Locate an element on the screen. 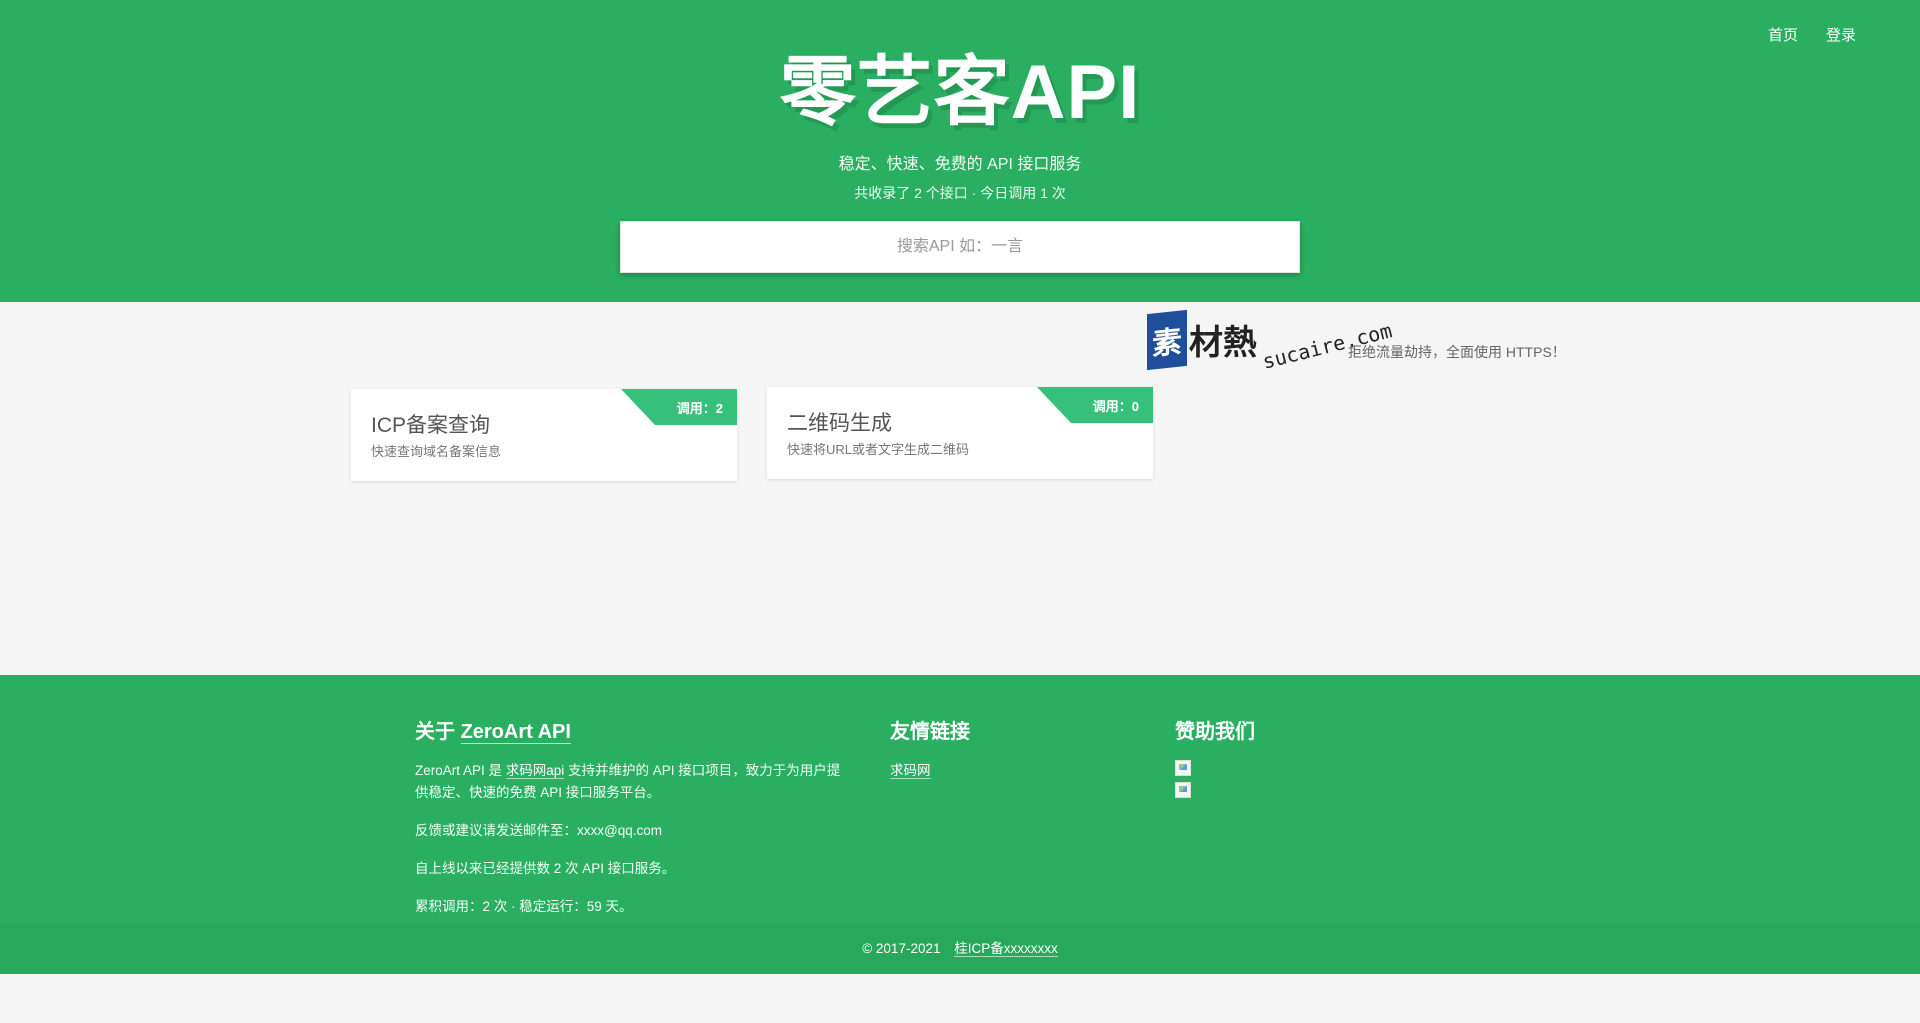 This screenshot has width=1920, height=1023. site-stats: 共收录了 2 个接口 · 今日调用 1 次 is located at coordinates (960, 193).